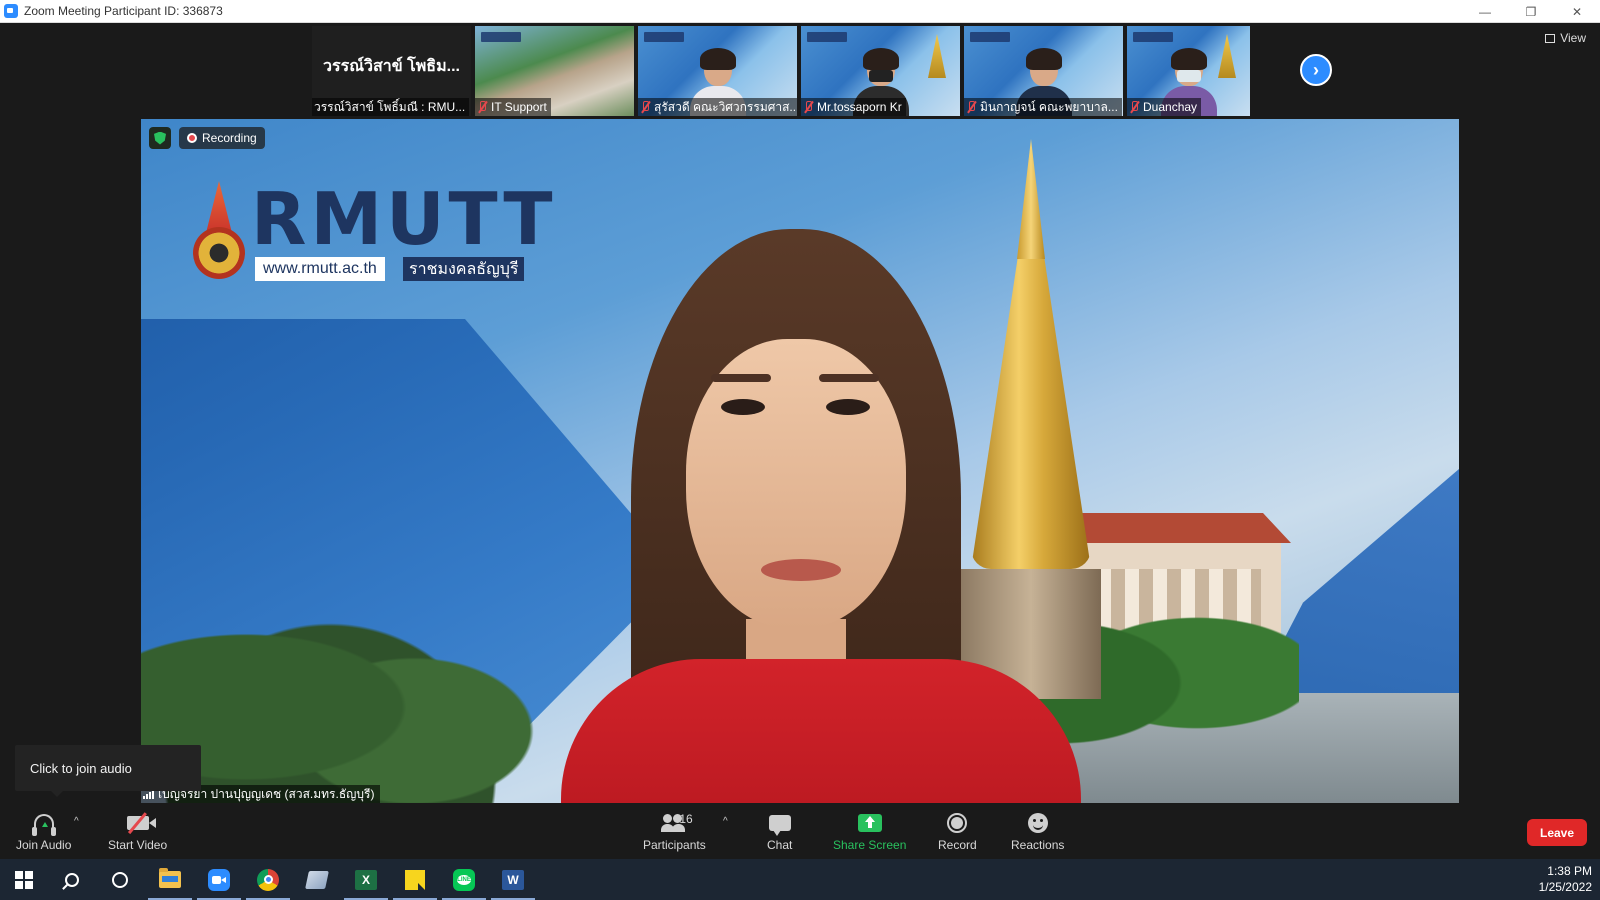 This screenshot has height=900, width=1600. What do you see at coordinates (1038, 845) in the screenshot?
I see `reactions-label: Reactions` at bounding box center [1038, 845].